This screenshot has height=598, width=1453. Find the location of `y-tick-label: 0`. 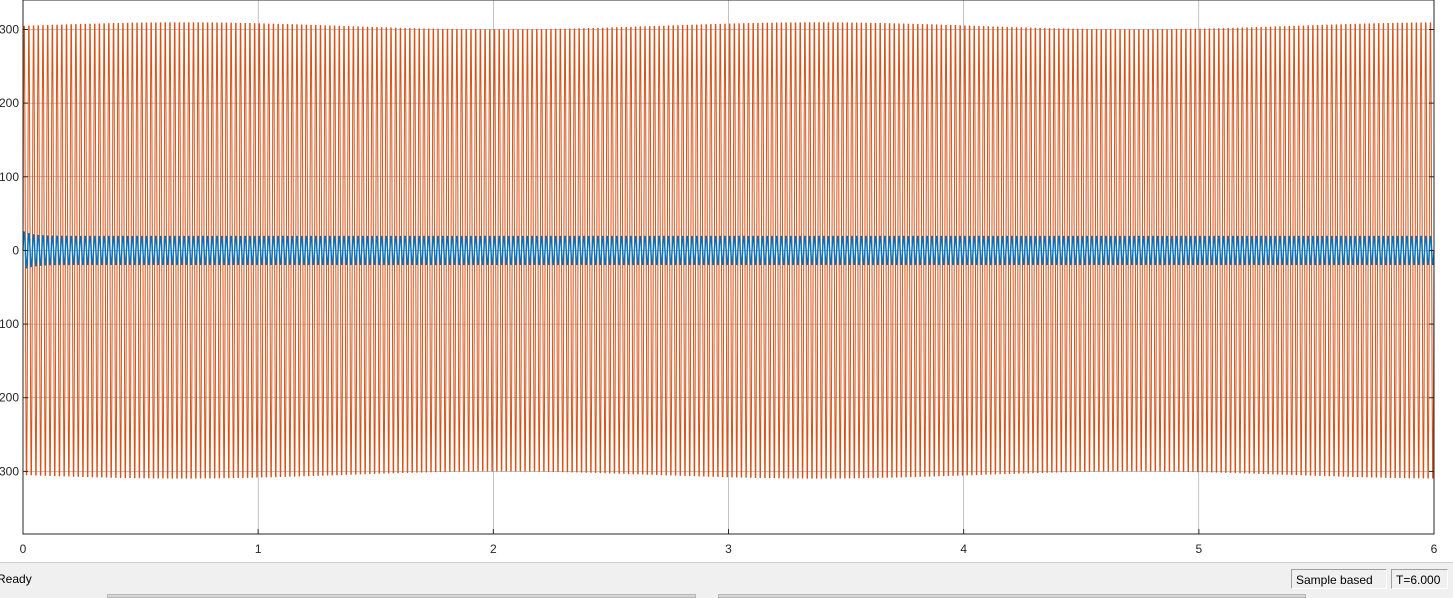

y-tick-label: 0 is located at coordinates (15, 250).